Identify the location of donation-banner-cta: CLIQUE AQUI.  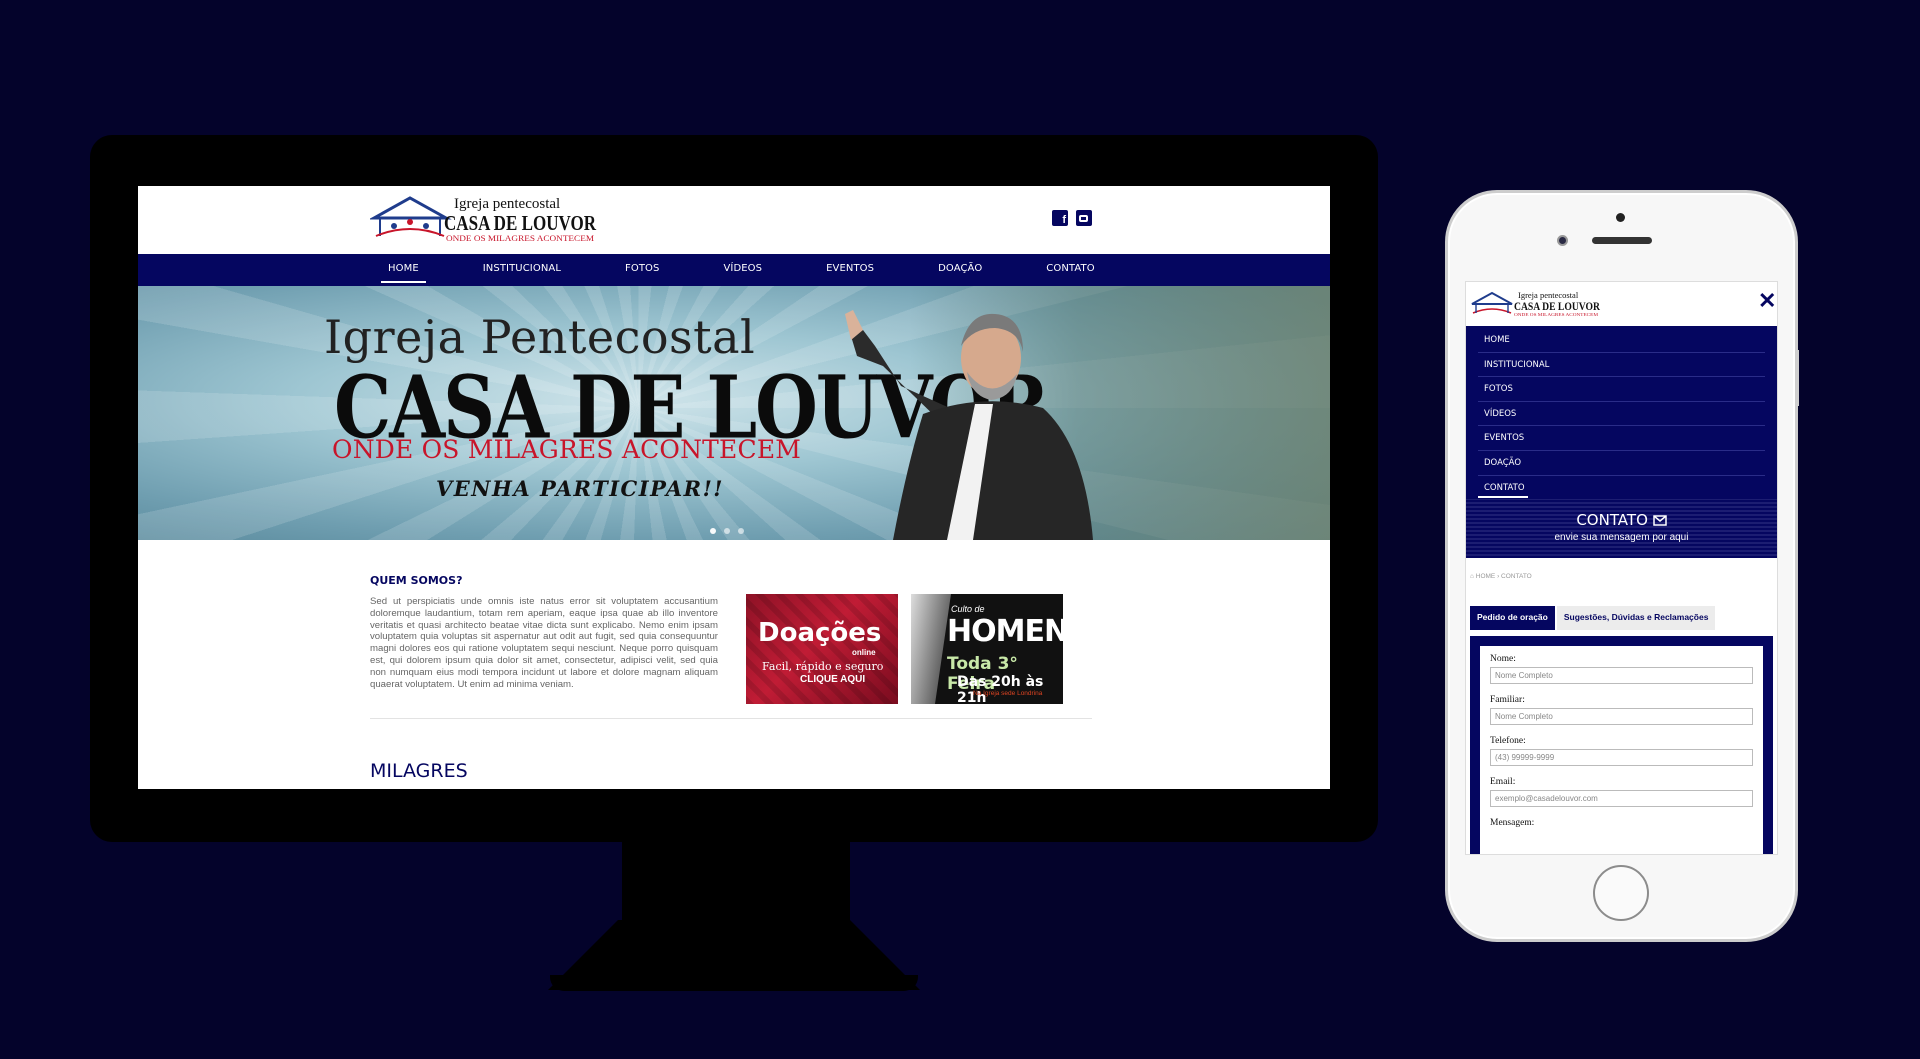
(833, 679).